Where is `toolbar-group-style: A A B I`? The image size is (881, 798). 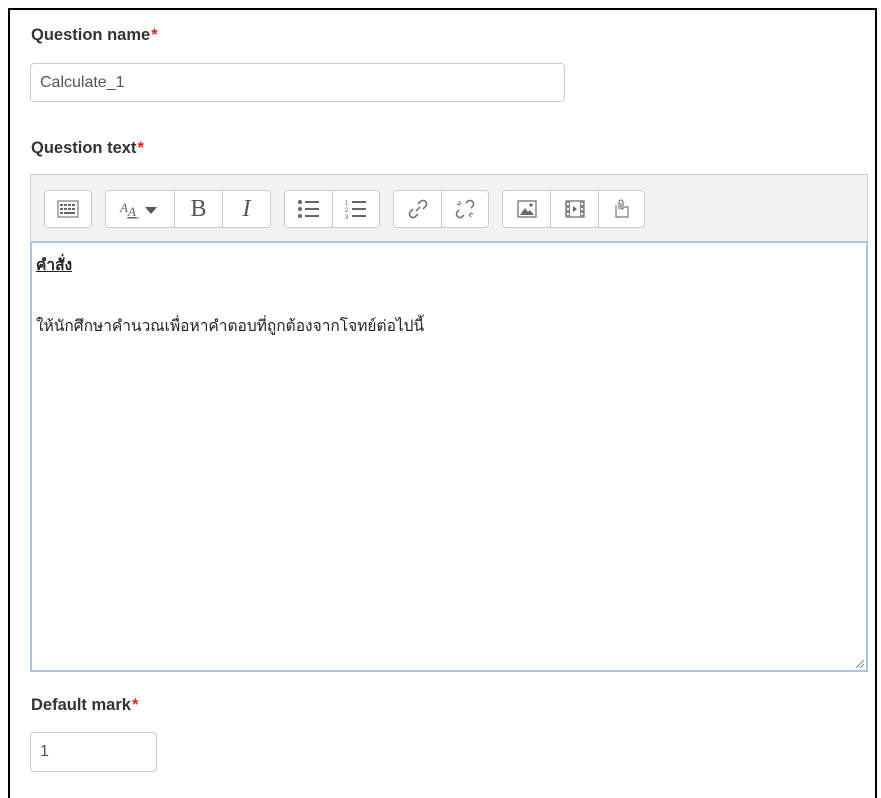 toolbar-group-style: A A B I is located at coordinates (188, 209).